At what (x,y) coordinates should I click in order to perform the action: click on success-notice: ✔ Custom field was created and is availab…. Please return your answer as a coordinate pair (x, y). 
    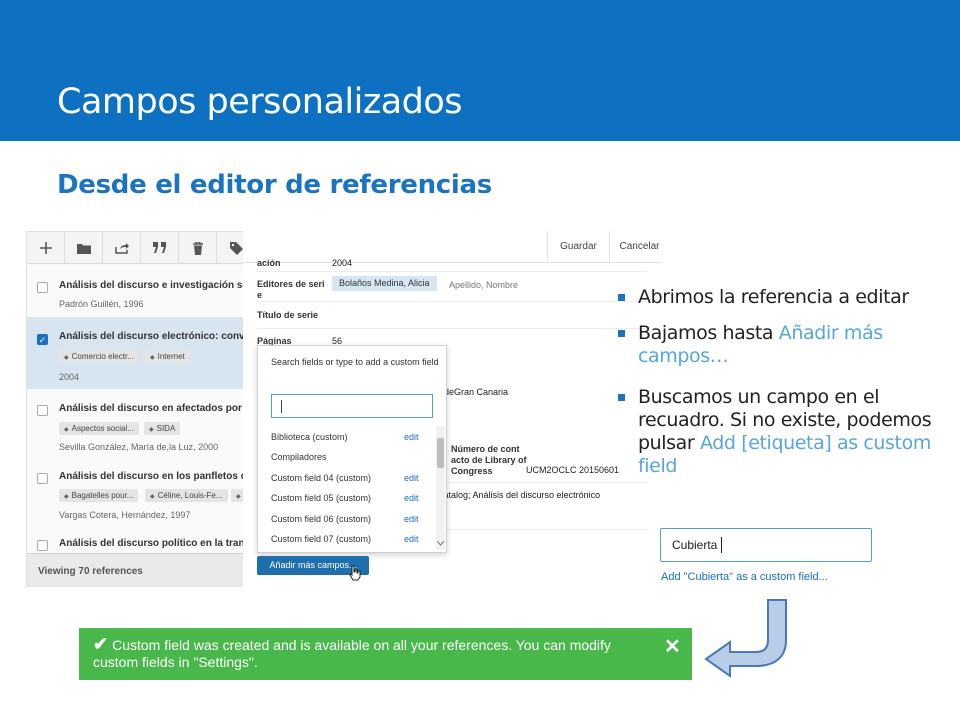
    Looking at the image, I should click on (385, 654).